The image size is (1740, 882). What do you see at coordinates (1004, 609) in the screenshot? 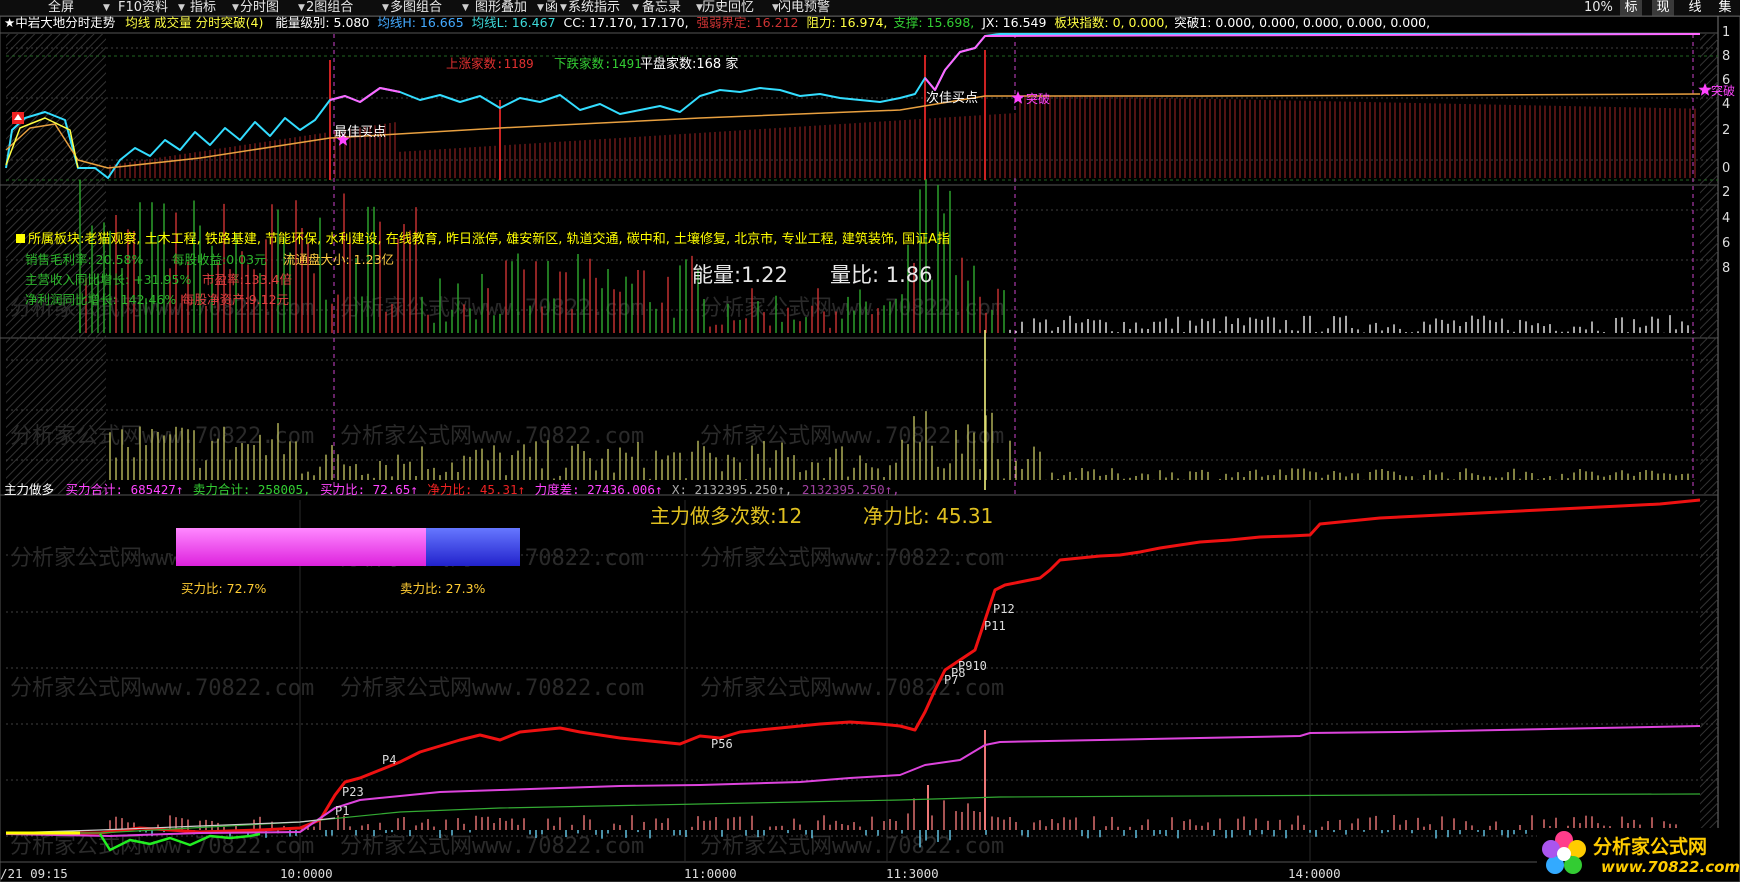
I see `signal-point-label: P12` at bounding box center [1004, 609].